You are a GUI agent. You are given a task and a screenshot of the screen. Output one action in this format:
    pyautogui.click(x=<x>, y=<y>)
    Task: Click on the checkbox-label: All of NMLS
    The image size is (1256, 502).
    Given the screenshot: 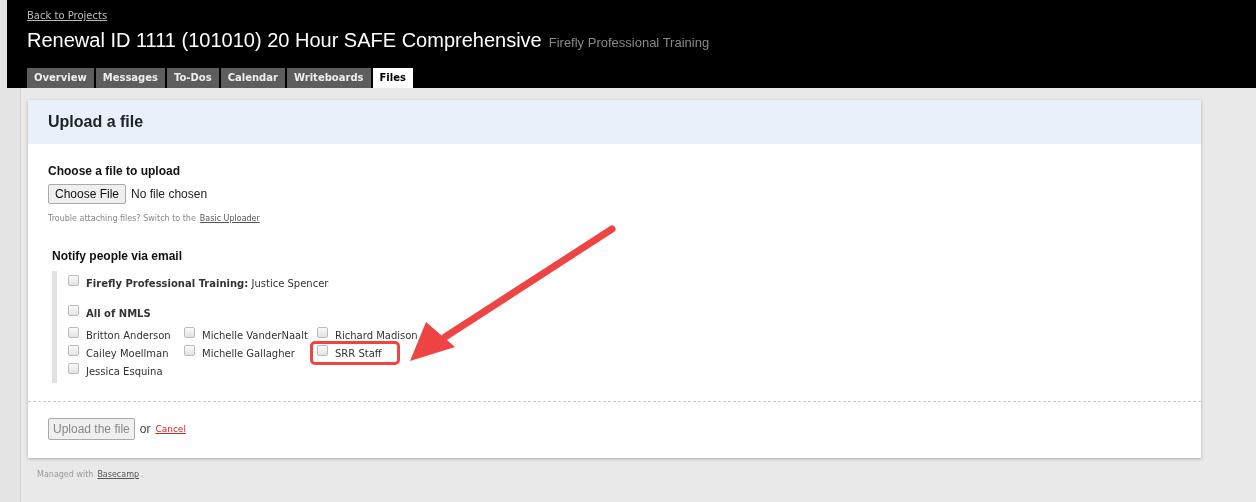 What is the action you would take?
    pyautogui.click(x=118, y=313)
    